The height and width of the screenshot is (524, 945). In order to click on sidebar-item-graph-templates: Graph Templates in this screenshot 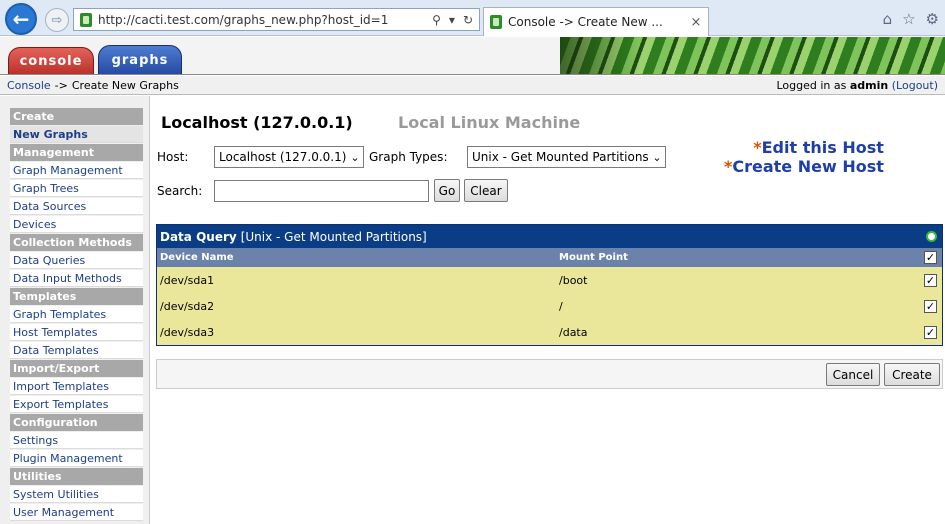, I will do `click(76, 314)`.